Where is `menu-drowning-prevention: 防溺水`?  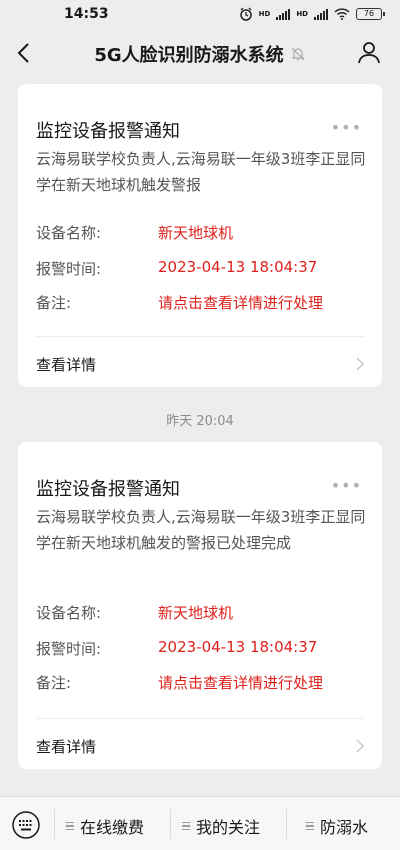
menu-drowning-prevention: 防溺水 is located at coordinates (337, 826).